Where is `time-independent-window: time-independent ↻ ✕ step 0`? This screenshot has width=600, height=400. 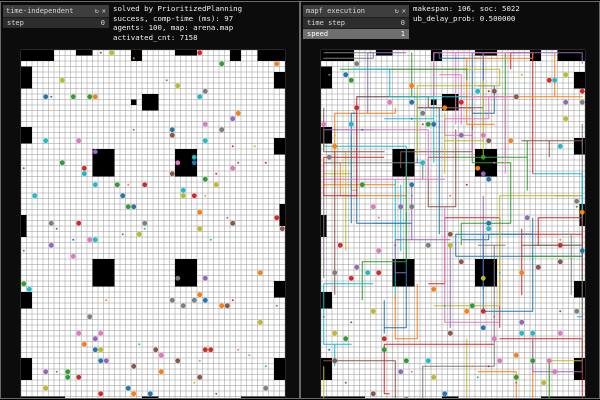 time-independent-window: time-independent ↻ ✕ step 0 is located at coordinates (56, 16).